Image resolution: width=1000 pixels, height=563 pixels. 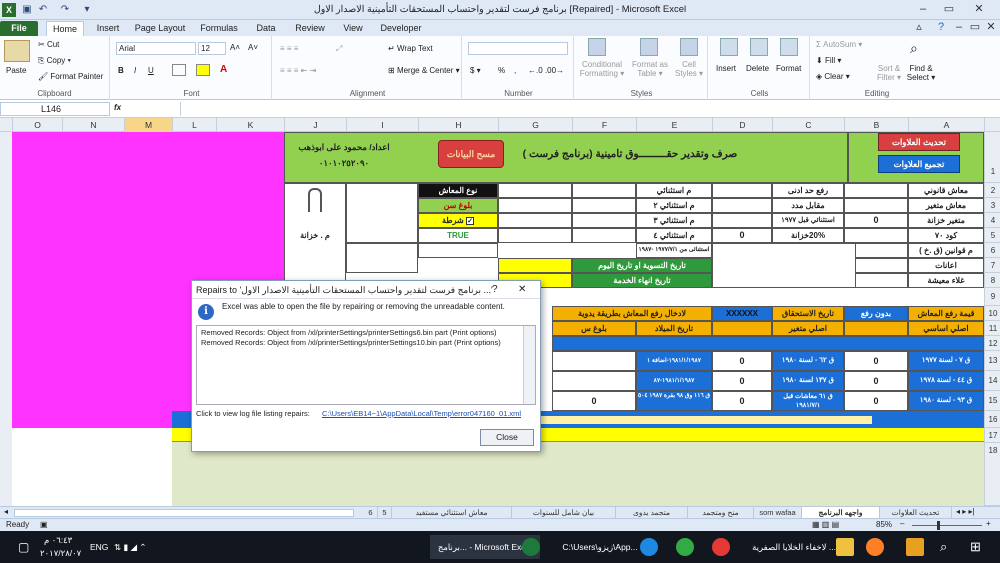 What do you see at coordinates (902, 523) in the screenshot?
I see `zoom-out-button: –` at bounding box center [902, 523].